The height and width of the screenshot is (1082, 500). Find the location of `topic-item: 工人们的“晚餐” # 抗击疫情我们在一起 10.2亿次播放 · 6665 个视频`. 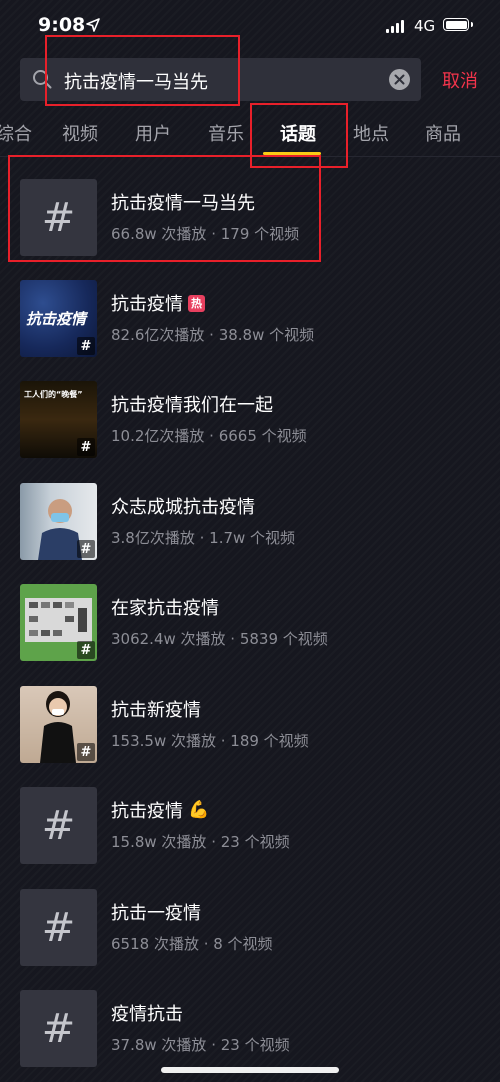

topic-item: 工人们的“晚餐” # 抗击疫情我们在一起 10.2亿次播放 · 6665 个视频 is located at coordinates (250, 431).